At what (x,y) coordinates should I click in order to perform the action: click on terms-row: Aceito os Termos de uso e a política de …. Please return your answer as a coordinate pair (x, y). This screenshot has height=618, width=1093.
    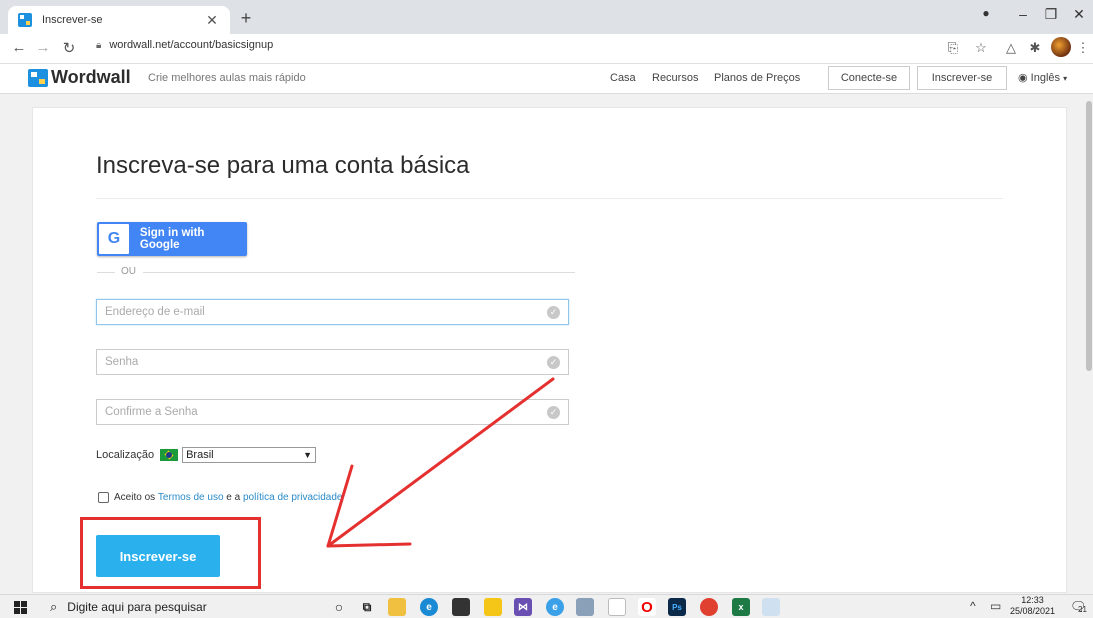
    Looking at the image, I should click on (220, 497).